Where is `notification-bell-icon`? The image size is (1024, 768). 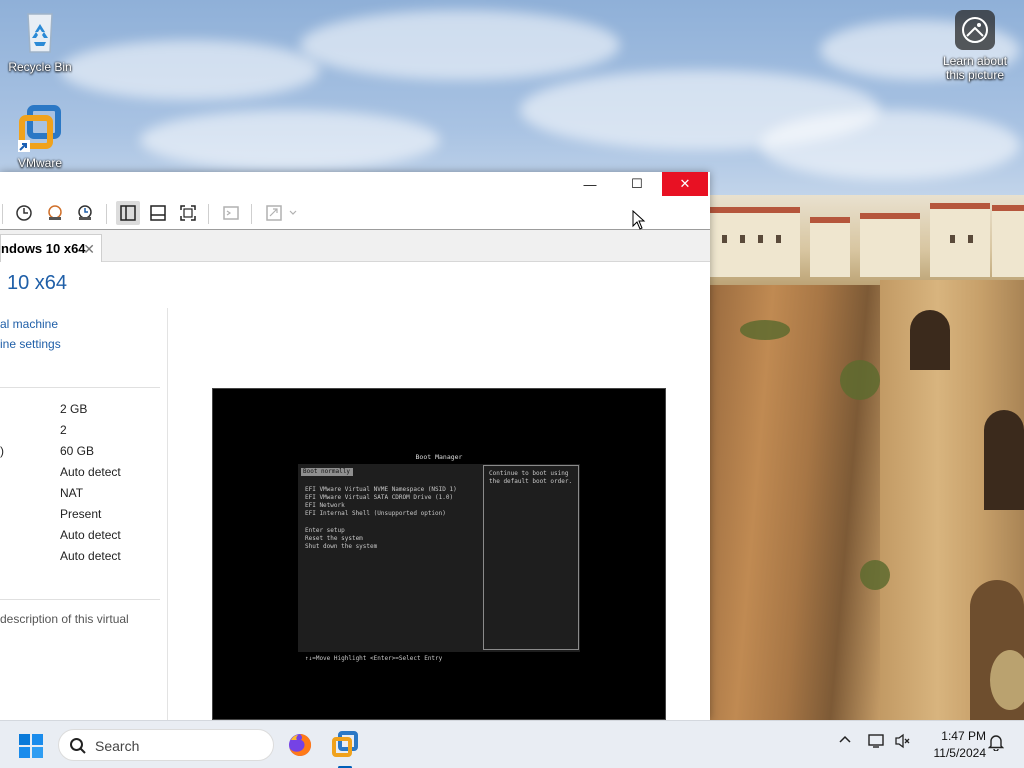
notification-bell-icon is located at coordinates (996, 743).